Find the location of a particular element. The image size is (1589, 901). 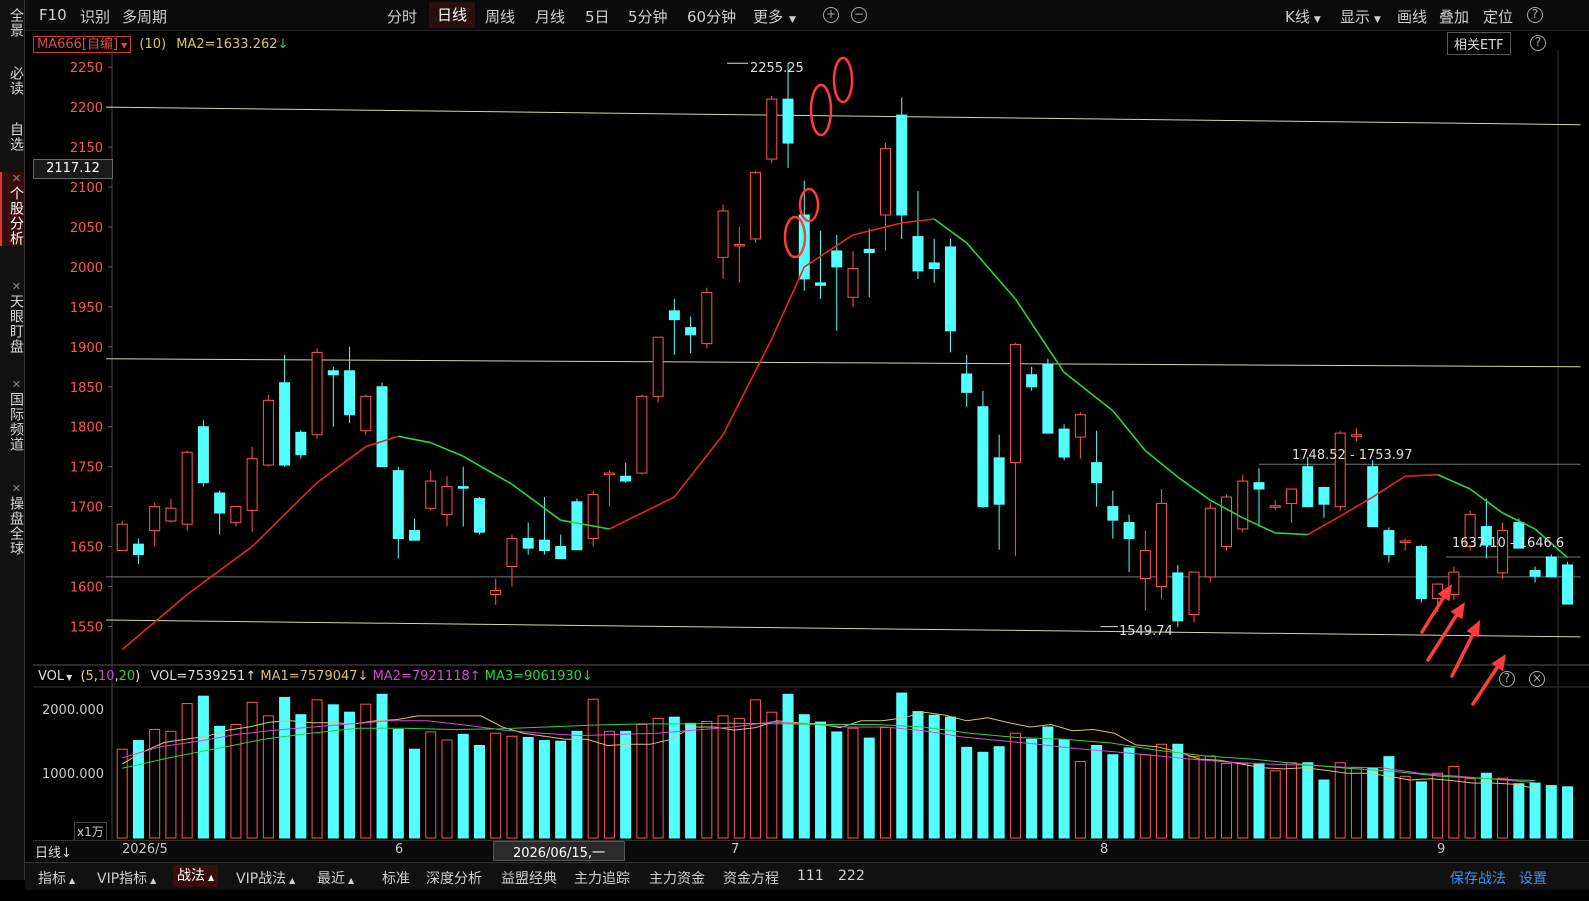

menu-vip-indicator: VIP指标 ▲ is located at coordinates (126, 878).